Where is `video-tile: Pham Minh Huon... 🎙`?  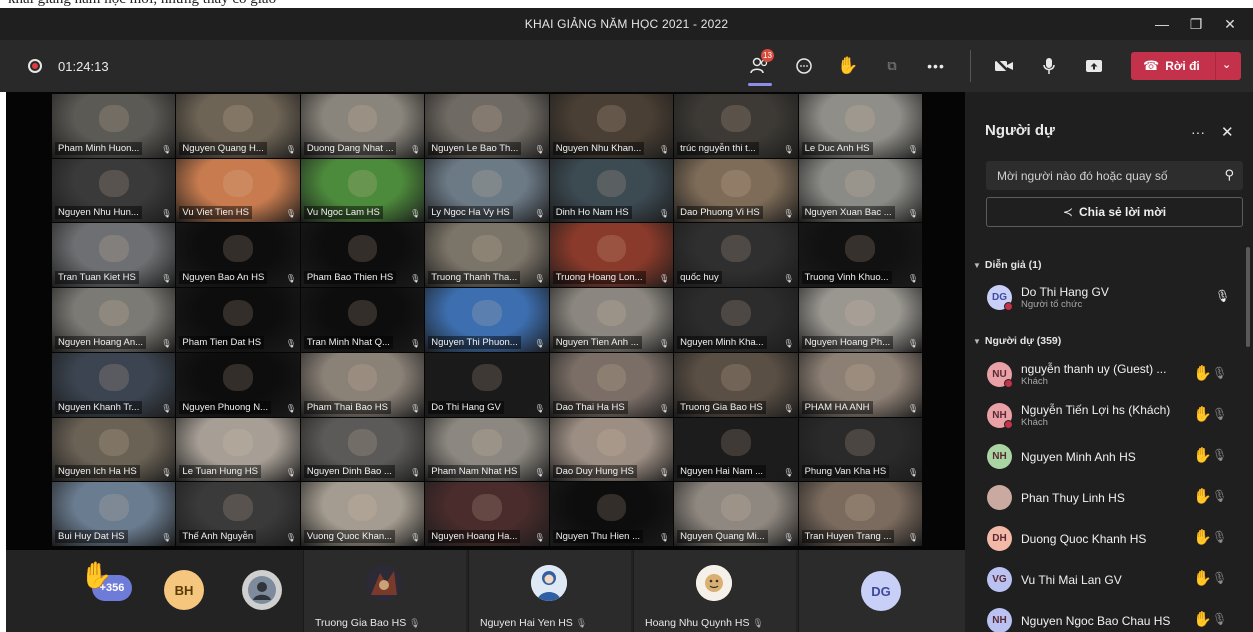 video-tile: Pham Minh Huon... 🎙 is located at coordinates (114, 126).